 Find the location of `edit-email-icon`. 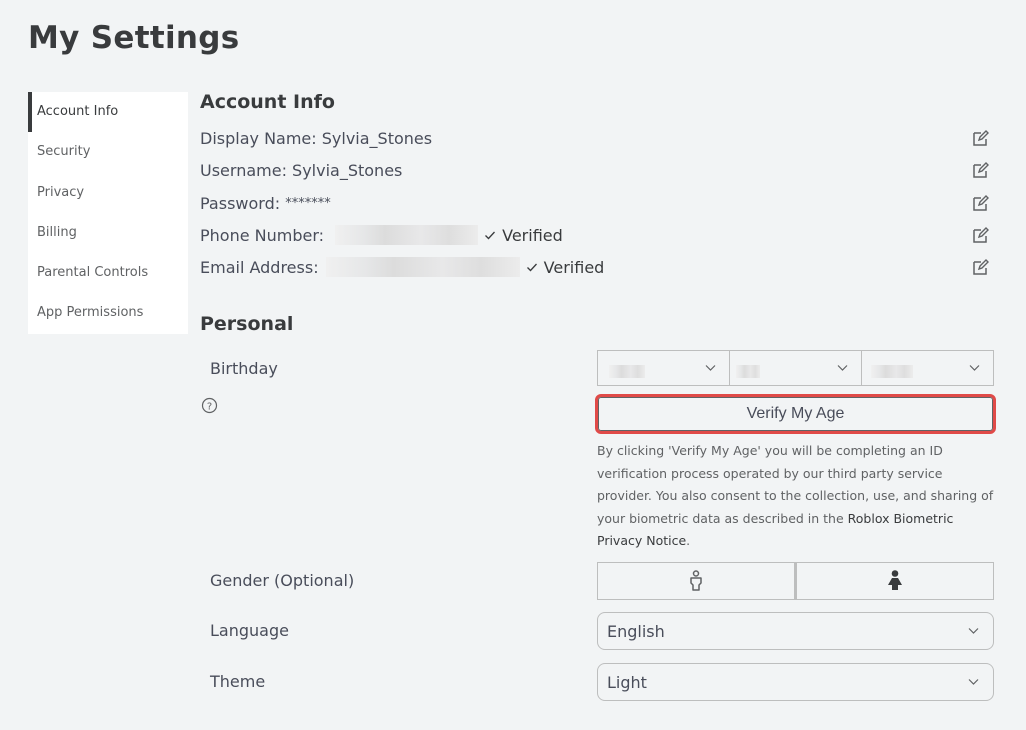

edit-email-icon is located at coordinates (981, 267).